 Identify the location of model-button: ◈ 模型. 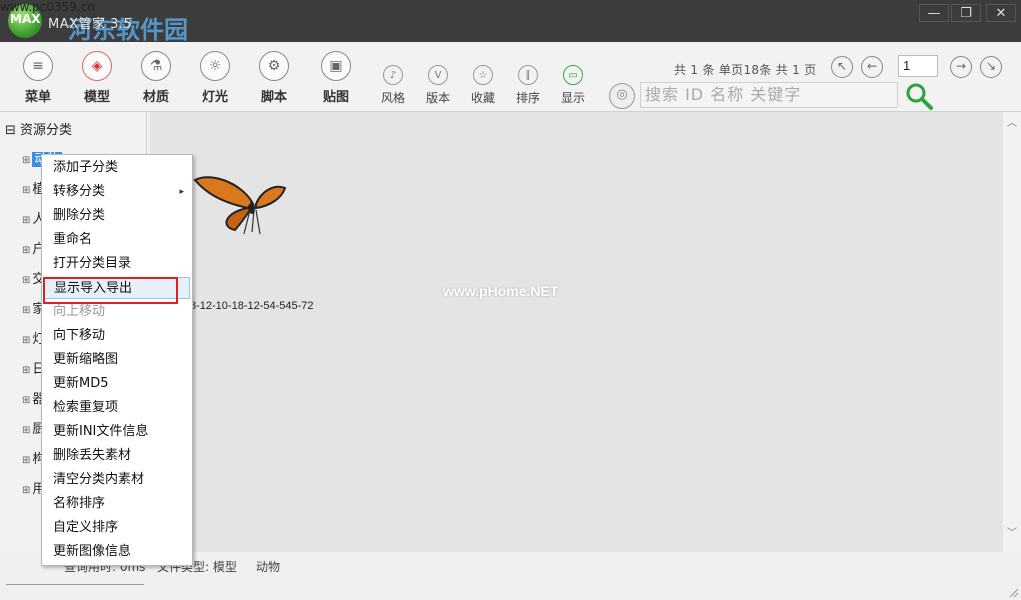
(97, 78).